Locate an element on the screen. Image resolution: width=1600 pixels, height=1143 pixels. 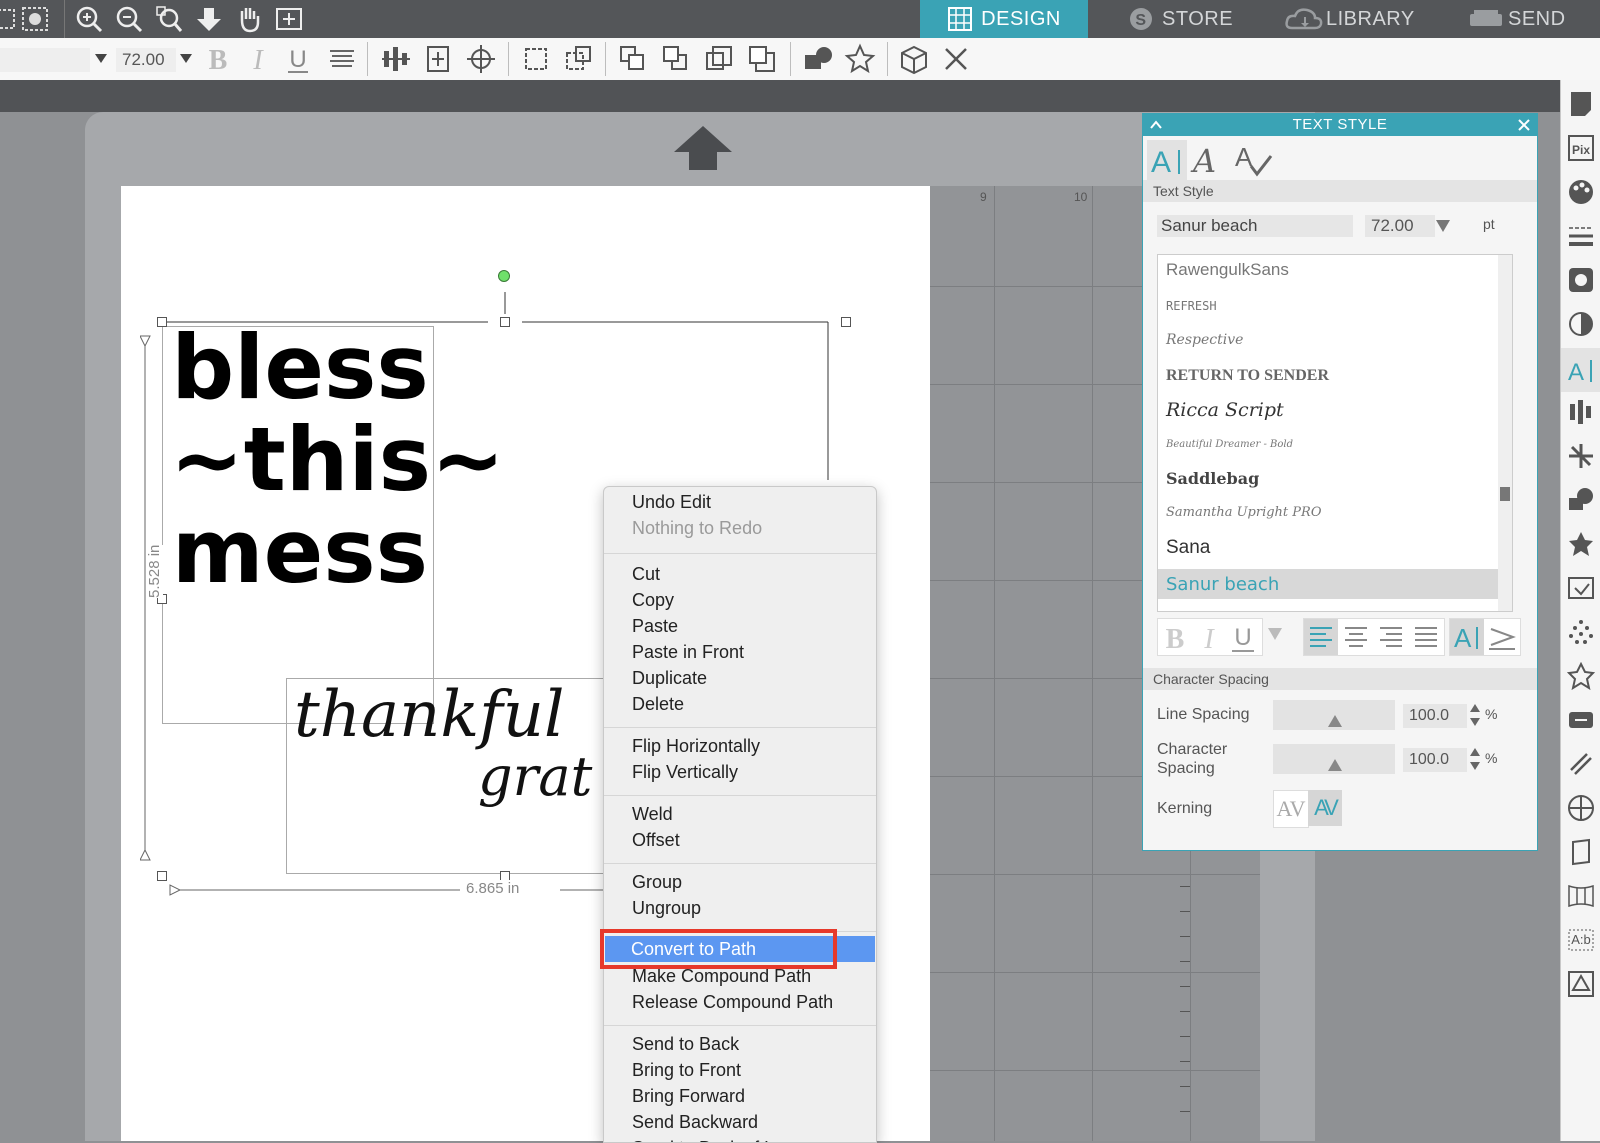
menu-item-bring-forward: Bring Forward is located at coordinates (688, 1096).